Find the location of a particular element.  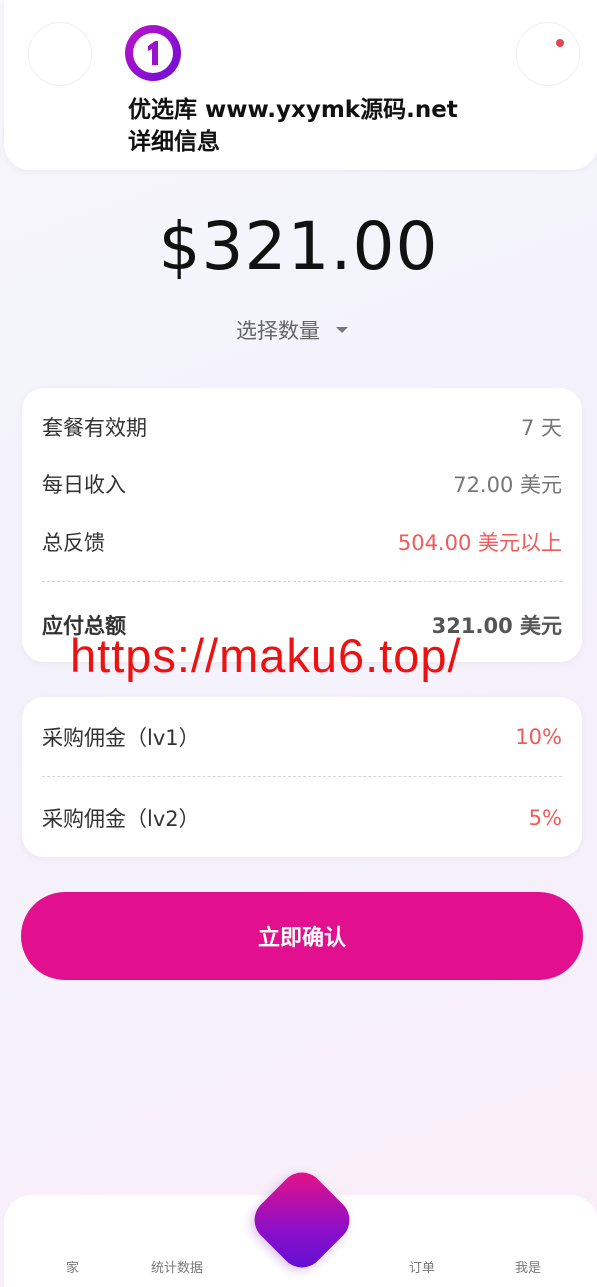

watermark-text: https://maku6.top/ is located at coordinates (266, 655).